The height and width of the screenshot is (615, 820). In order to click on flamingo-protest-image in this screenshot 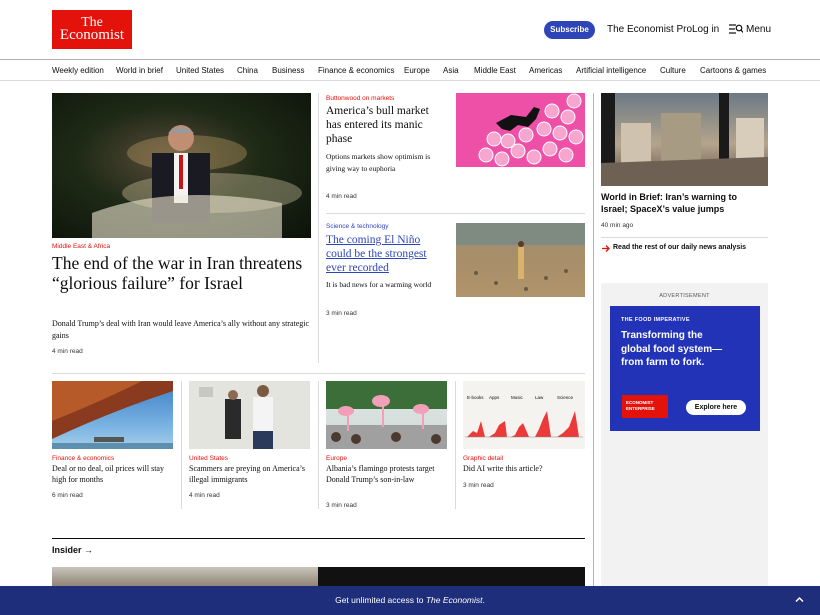, I will do `click(386, 415)`.